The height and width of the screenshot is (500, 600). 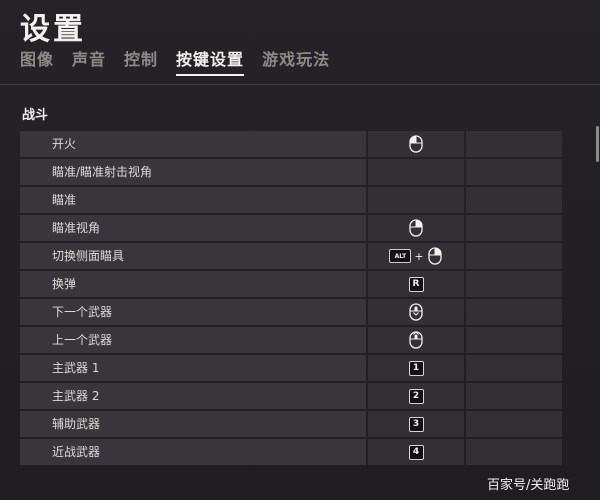 I want to click on tab-gameplay: 游戏玩法, so click(x=296, y=60).